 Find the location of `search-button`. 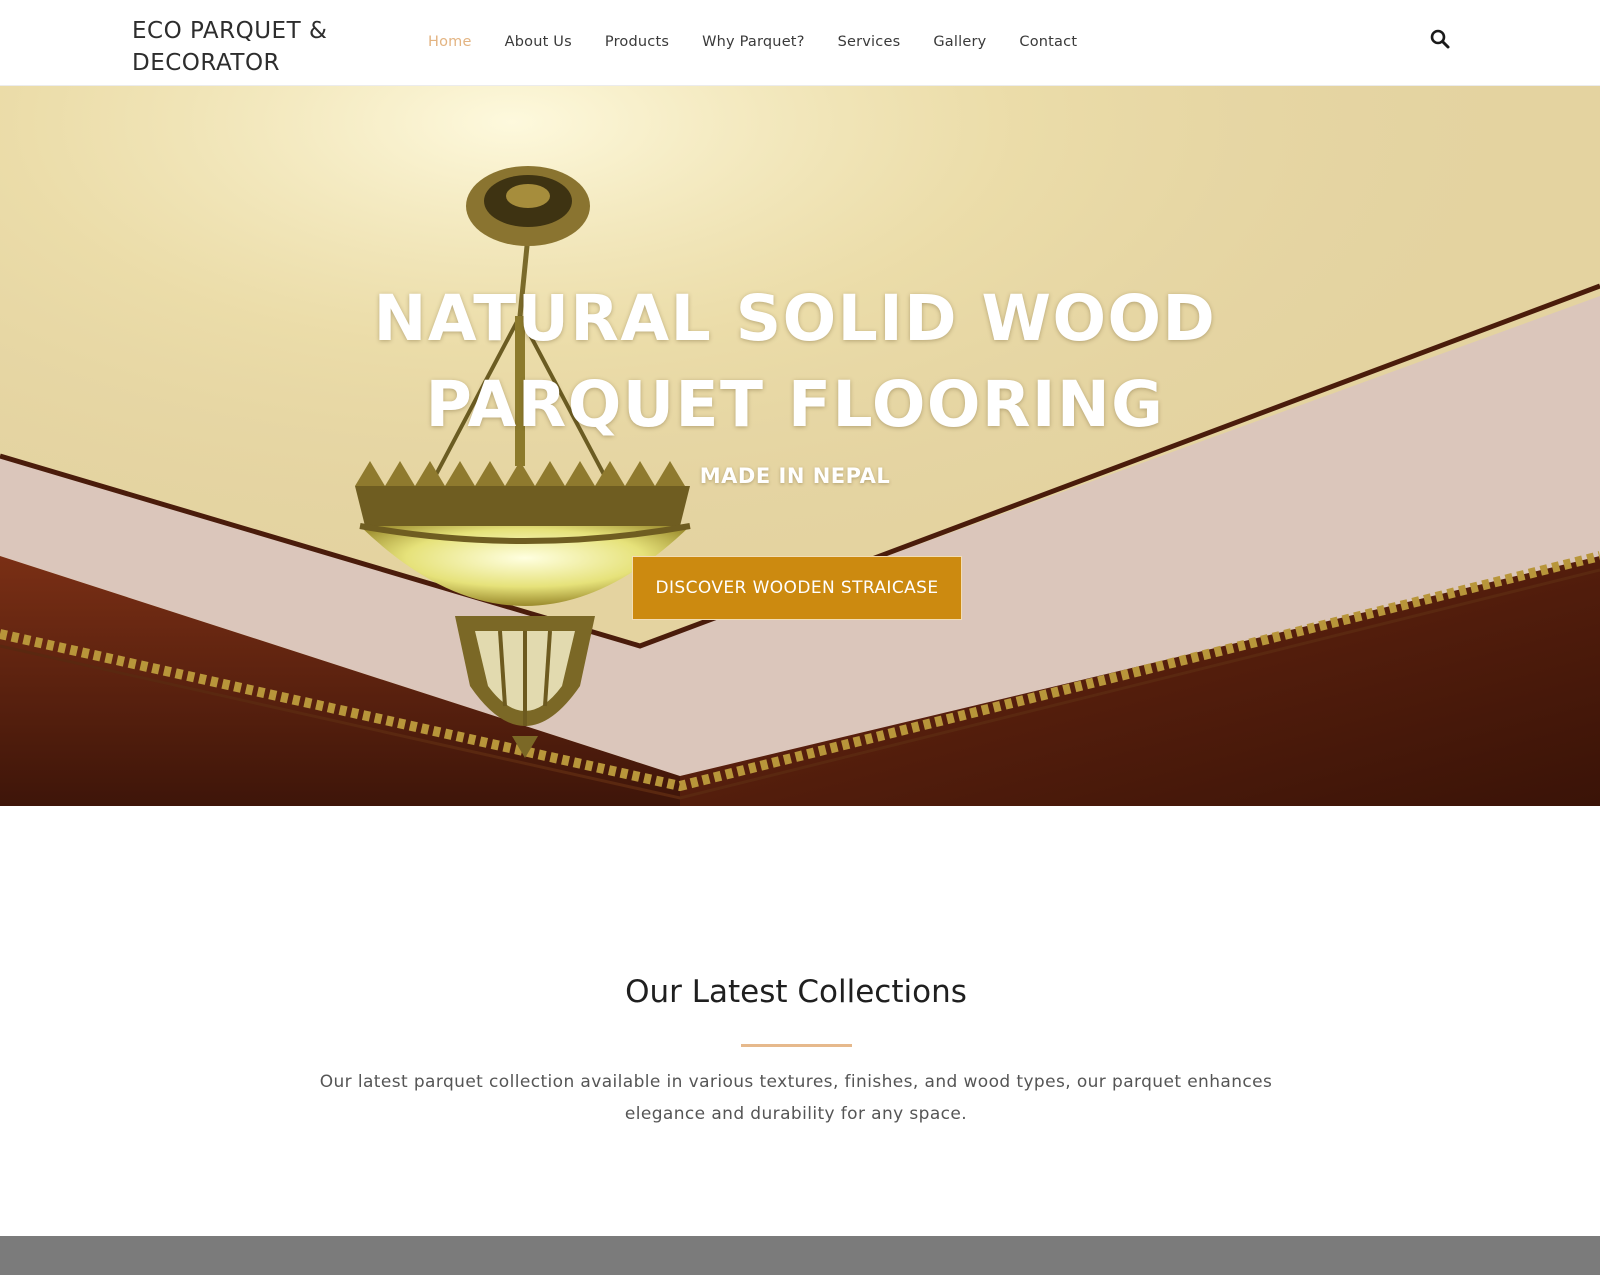

search-button is located at coordinates (1440, 39).